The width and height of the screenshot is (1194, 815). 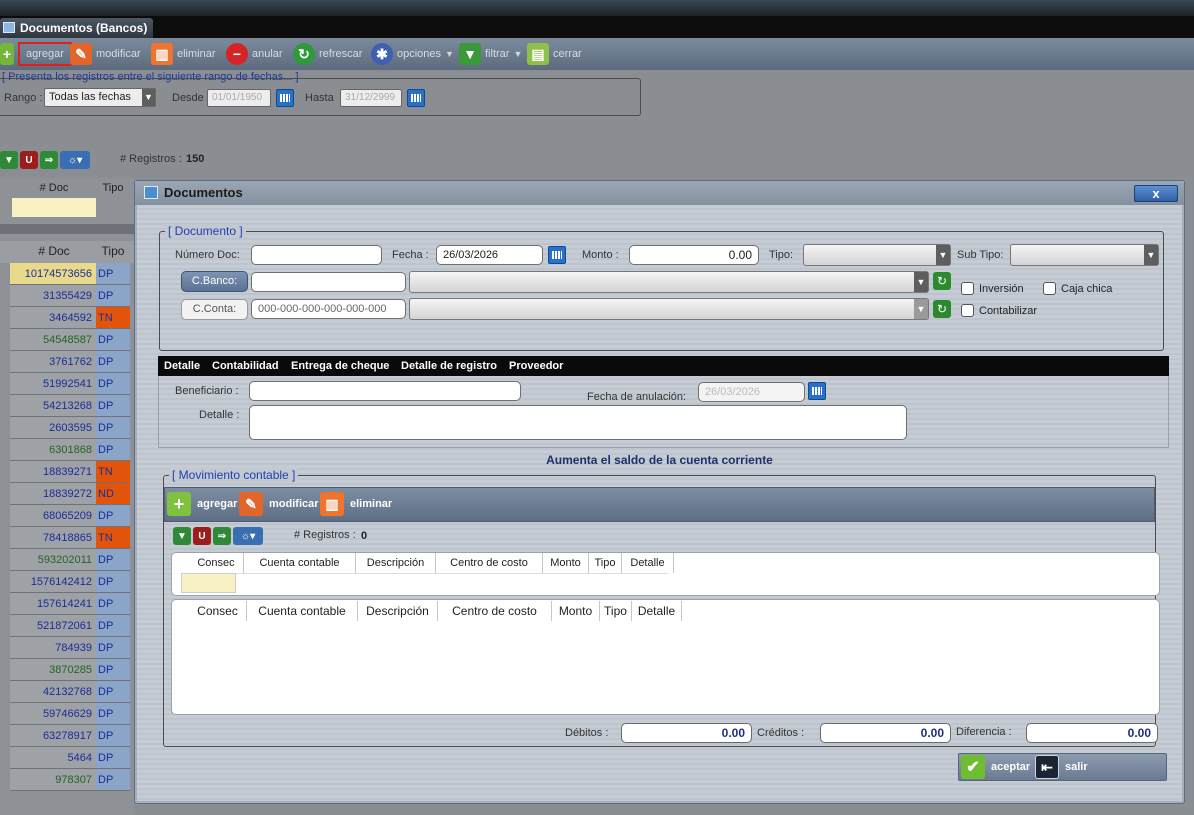 I want to click on table-row: 54213268 DP, so click(x=67, y=406).